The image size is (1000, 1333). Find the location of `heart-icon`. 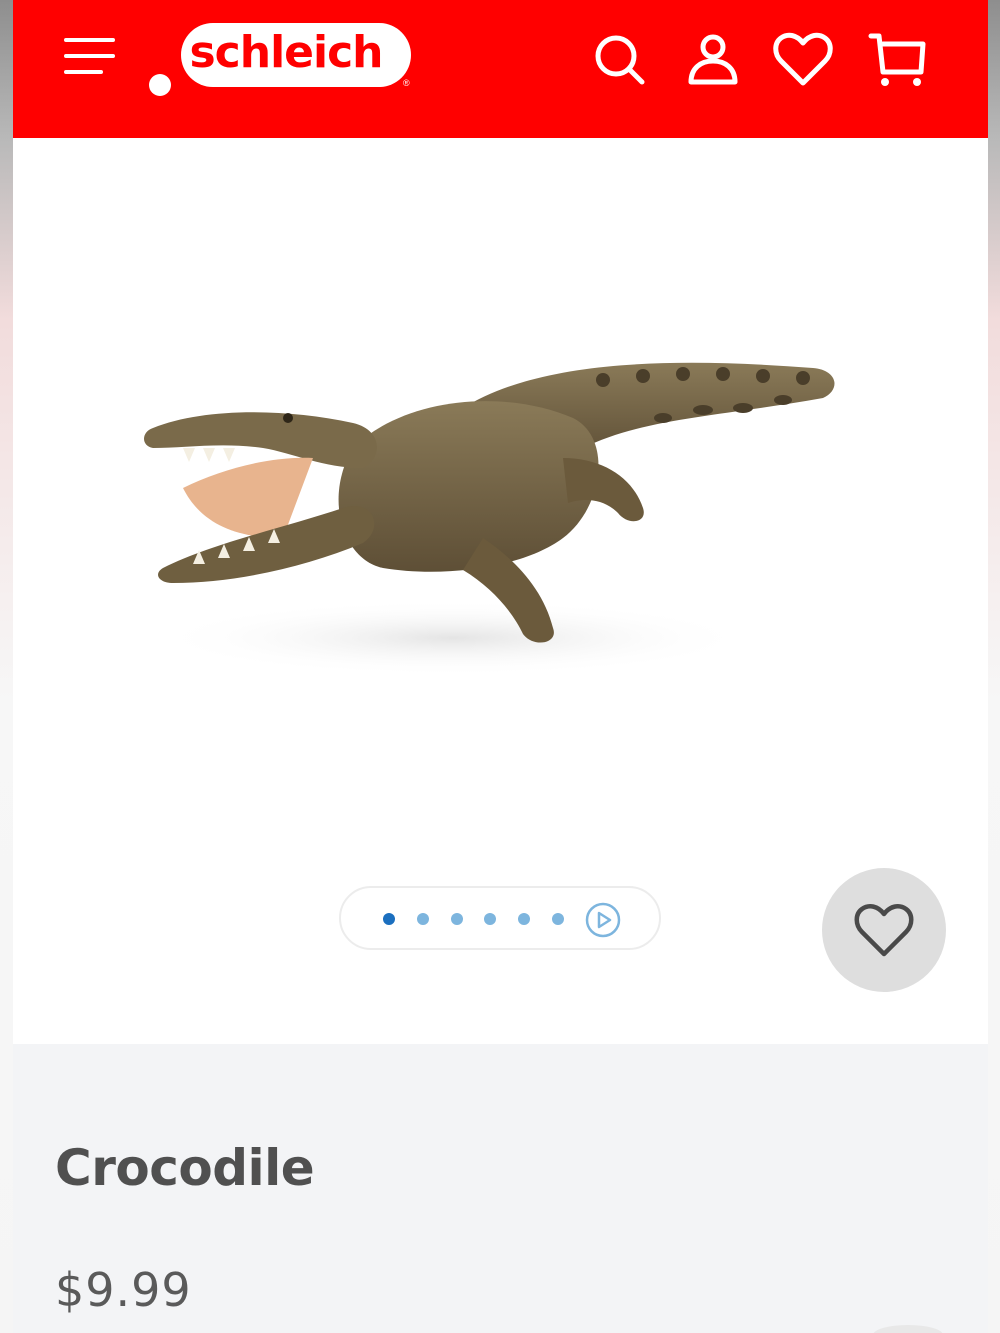

heart-icon is located at coordinates (803, 59).